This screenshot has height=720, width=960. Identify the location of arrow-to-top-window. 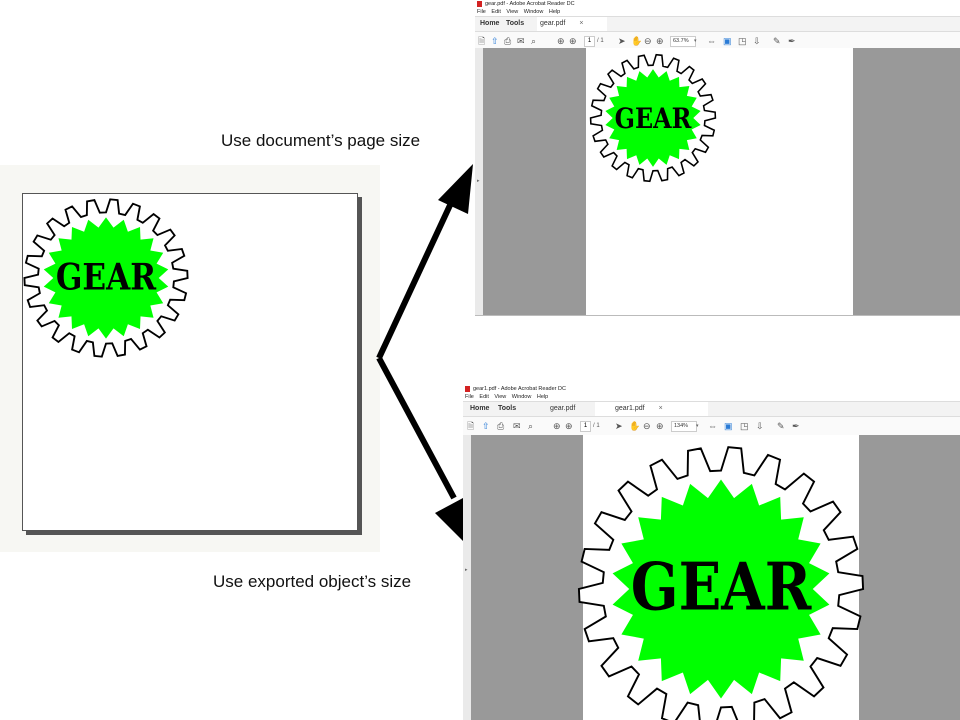
(418, 273).